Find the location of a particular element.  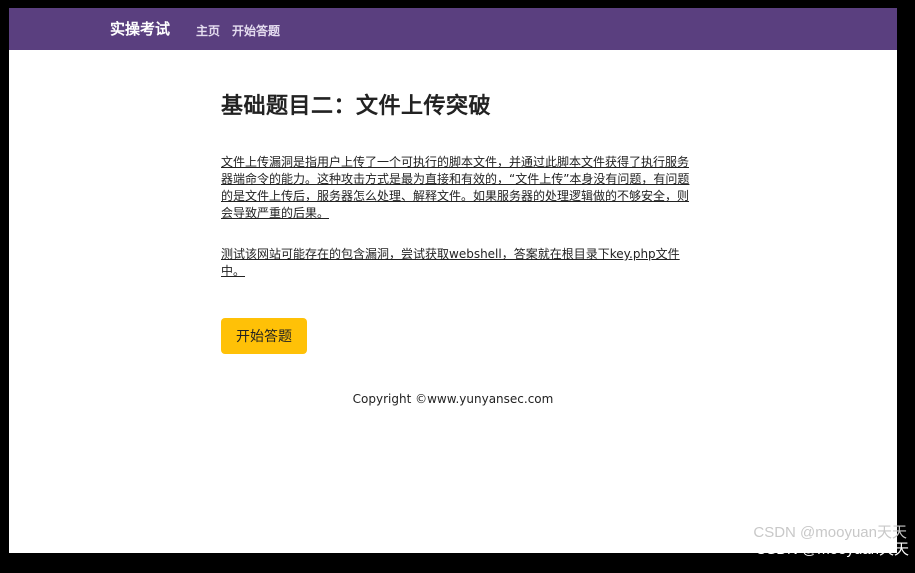

main-content: 基础题目二：文件上传突破 is located at coordinates (456, 104).